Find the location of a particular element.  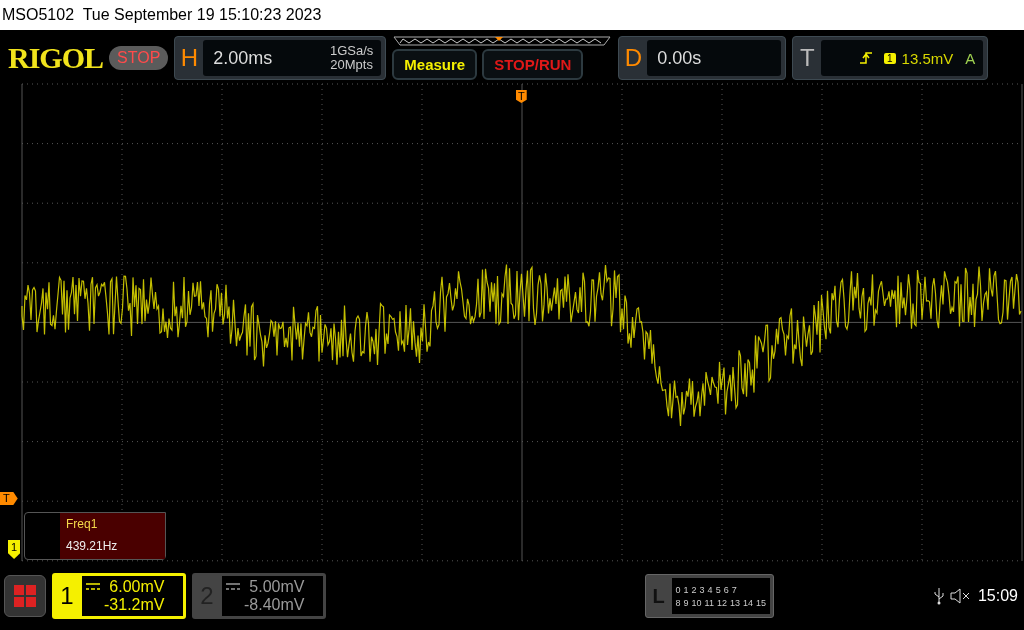

menu-button is located at coordinates (25, 596).